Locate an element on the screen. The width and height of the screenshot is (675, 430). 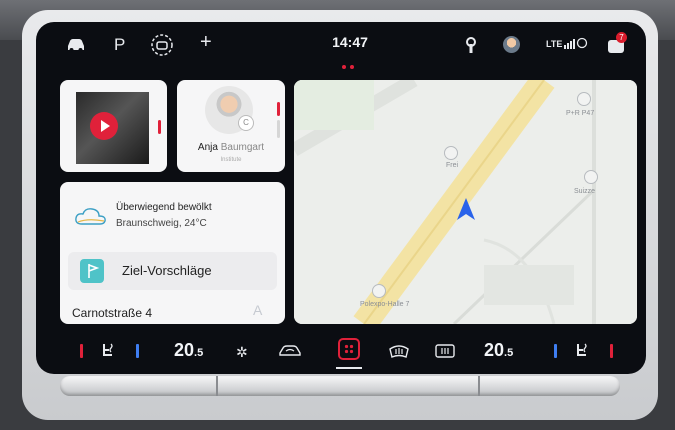
destination-address: Carnotstraße 4 is located at coordinates (112, 313).